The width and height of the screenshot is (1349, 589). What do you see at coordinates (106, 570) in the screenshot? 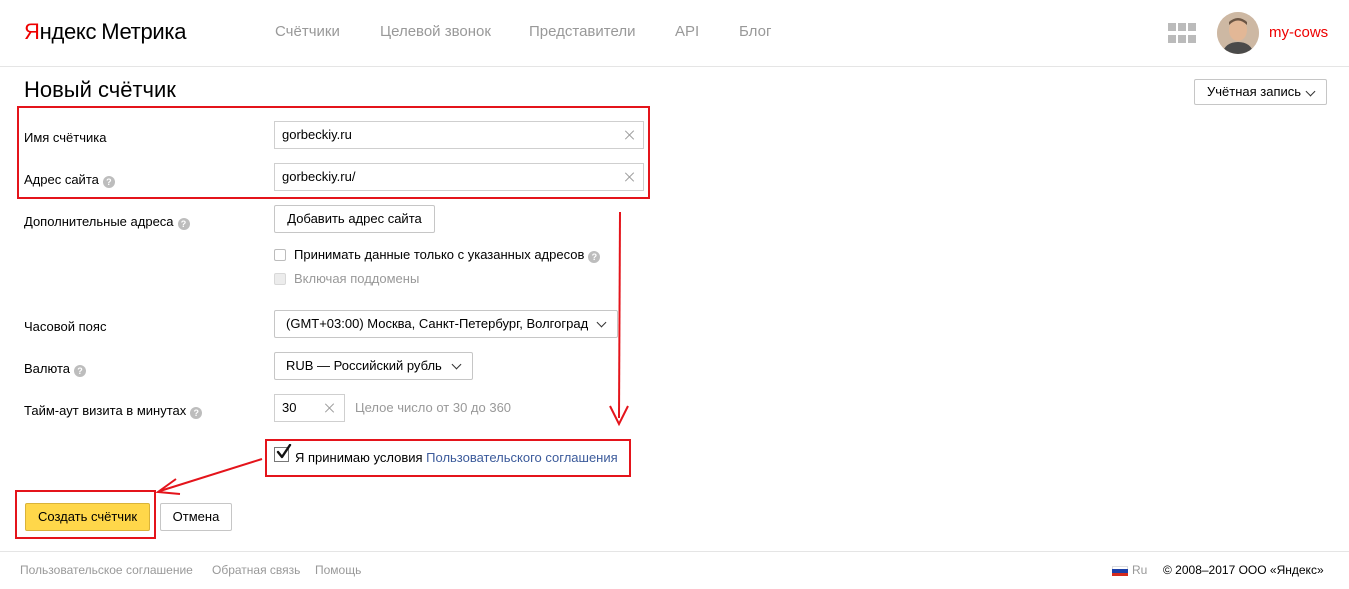
I see `footer-user-agreement-link: Пользовательское соглашение` at bounding box center [106, 570].